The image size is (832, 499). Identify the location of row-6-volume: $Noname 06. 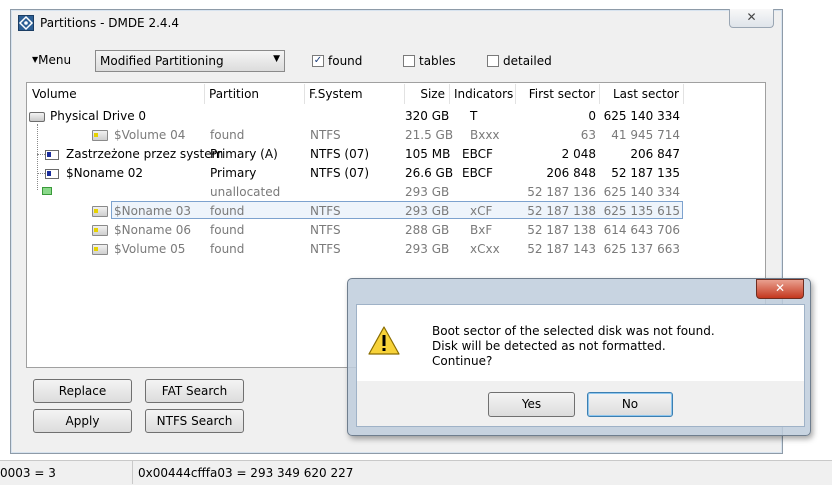
(152, 230).